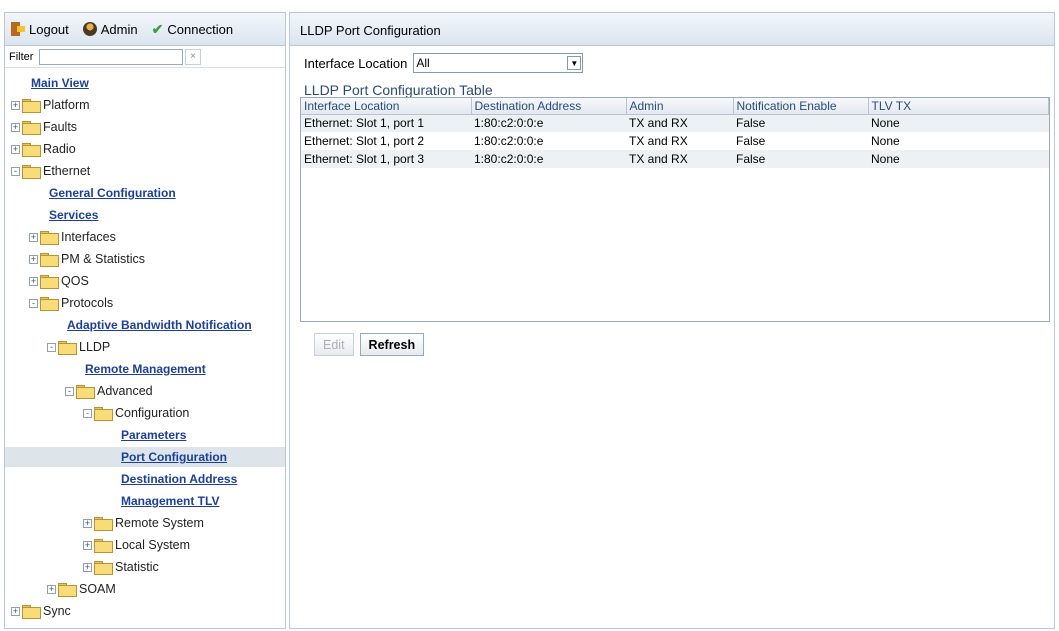  I want to click on table-cell: TX and RX, so click(658, 141).